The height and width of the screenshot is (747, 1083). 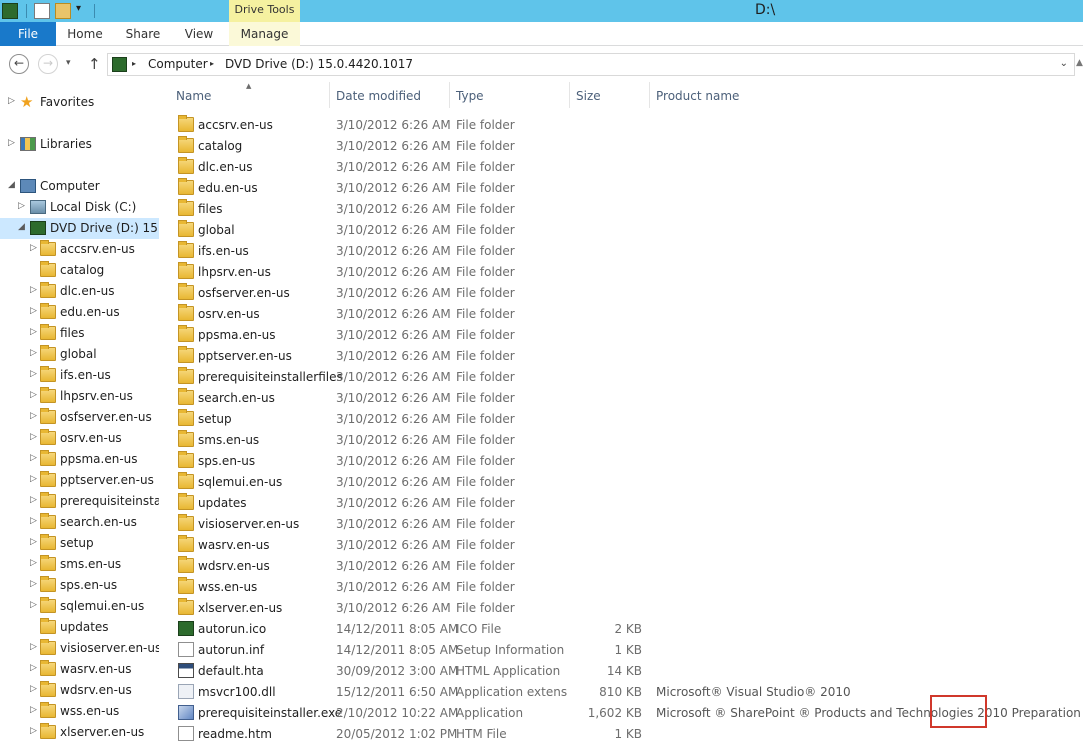 I want to click on nav-item: ▷ edu.en-us, so click(x=79, y=312).